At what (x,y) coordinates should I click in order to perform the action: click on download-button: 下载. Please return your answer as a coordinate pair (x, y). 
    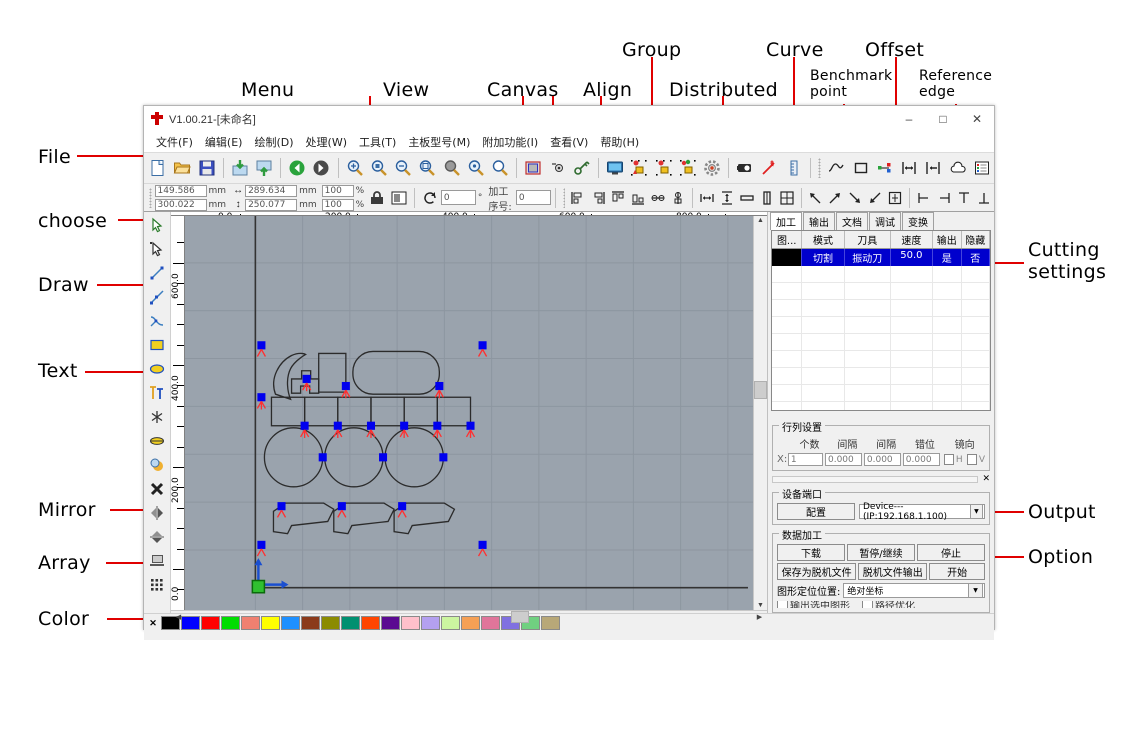
    Looking at the image, I should click on (811, 552).